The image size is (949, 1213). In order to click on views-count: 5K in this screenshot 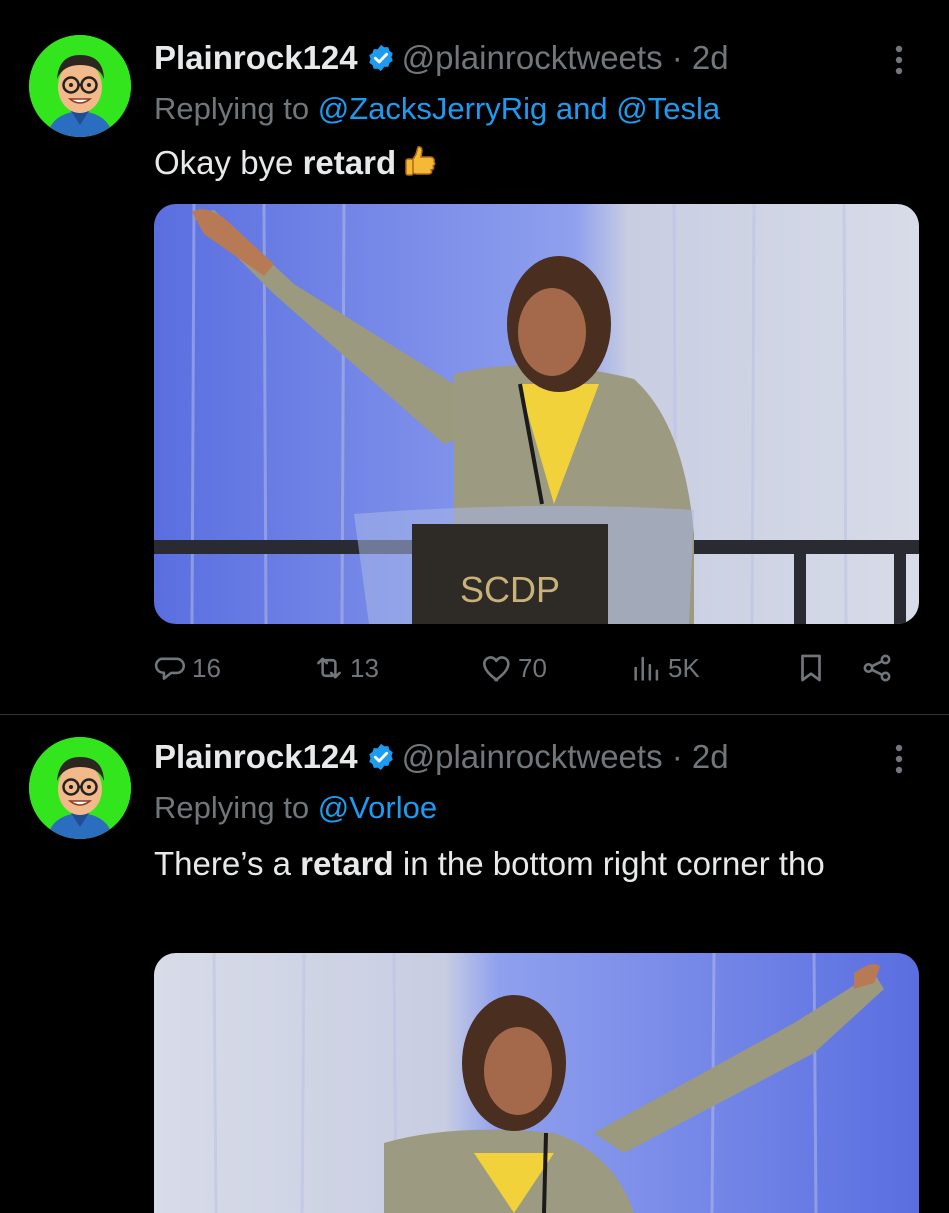, I will do `click(684, 667)`.